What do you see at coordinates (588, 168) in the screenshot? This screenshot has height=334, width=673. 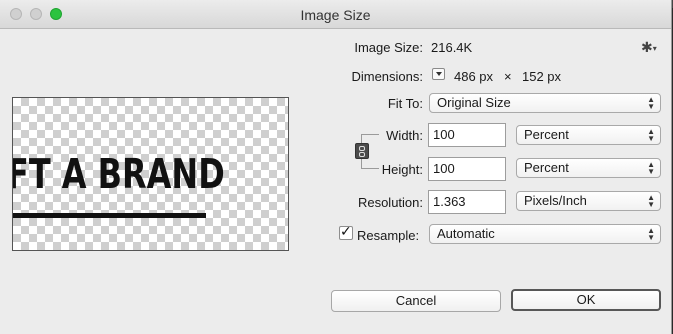 I see `height-unit-select: Percent ▲ ▼` at bounding box center [588, 168].